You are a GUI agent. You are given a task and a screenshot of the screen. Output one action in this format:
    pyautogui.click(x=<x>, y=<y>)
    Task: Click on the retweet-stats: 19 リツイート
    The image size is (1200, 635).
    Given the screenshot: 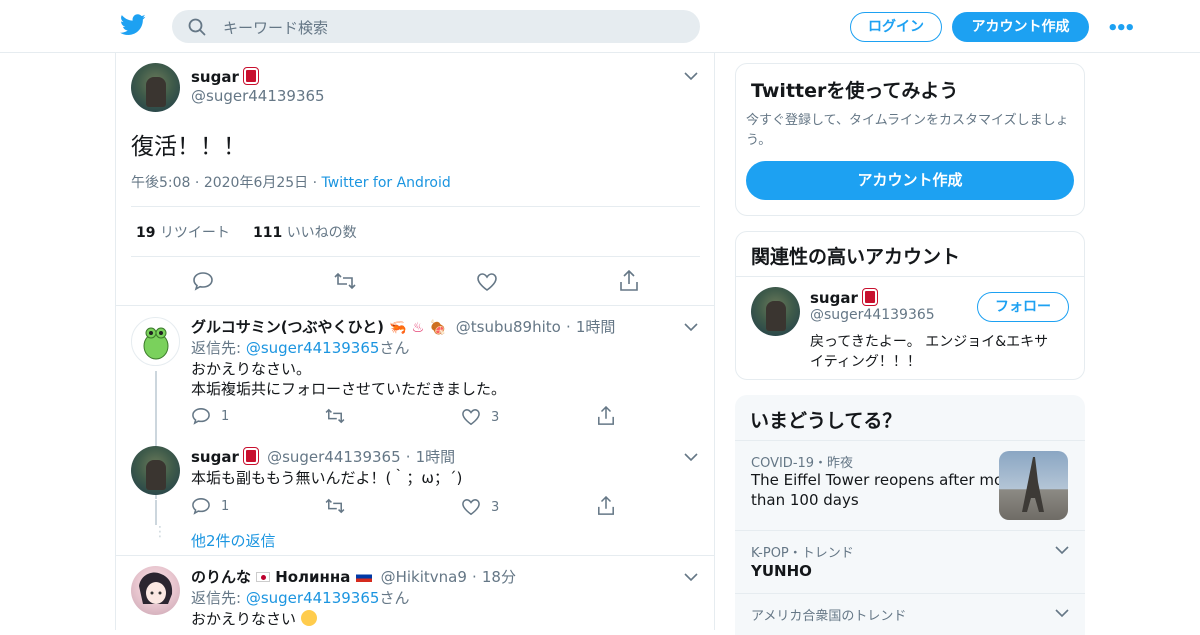 What is the action you would take?
    pyautogui.click(x=183, y=232)
    